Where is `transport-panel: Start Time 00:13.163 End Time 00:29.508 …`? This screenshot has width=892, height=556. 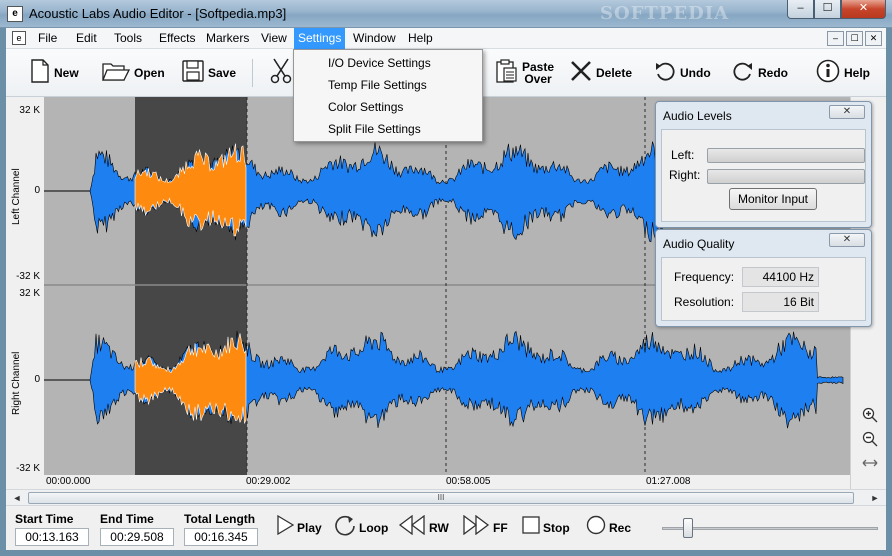
transport-panel: Start Time 00:13.163 End Time 00:29.508 … is located at coordinates (446, 528).